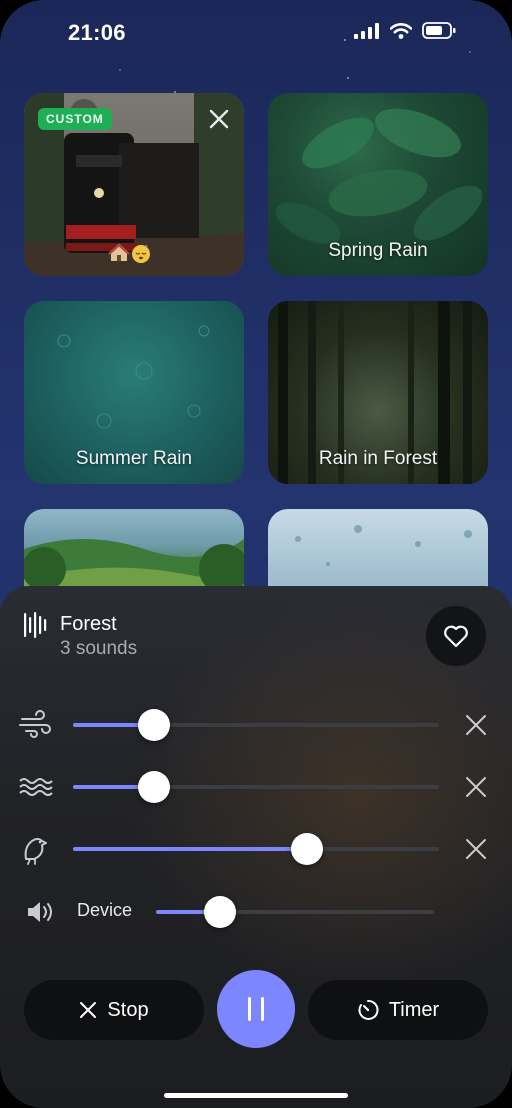 Image resolution: width=512 pixels, height=1108 pixels. What do you see at coordinates (378, 250) in the screenshot?
I see `card-label: Spring Rain` at bounding box center [378, 250].